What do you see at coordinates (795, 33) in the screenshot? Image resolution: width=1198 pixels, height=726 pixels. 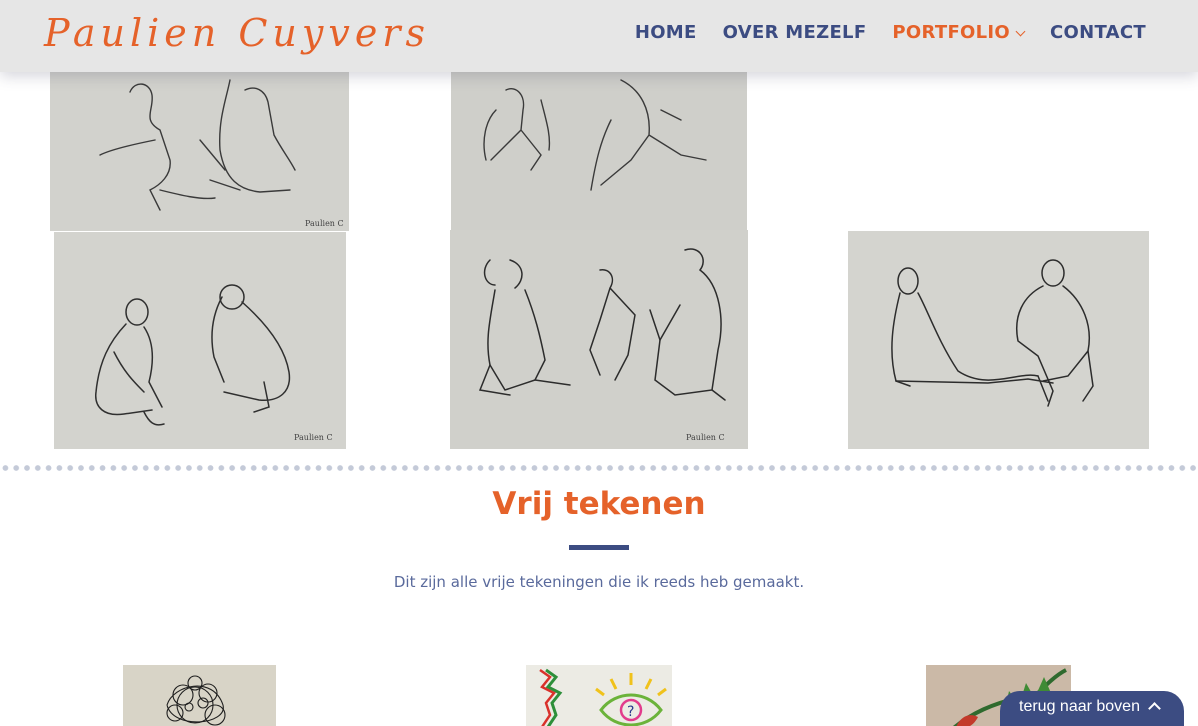 I see `nav-over-mezelf: Over mezelf` at bounding box center [795, 33].